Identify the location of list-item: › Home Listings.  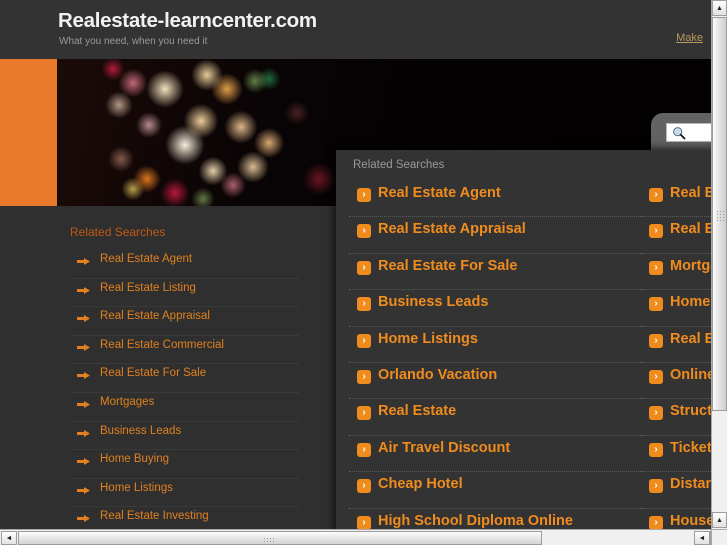
(495, 345).